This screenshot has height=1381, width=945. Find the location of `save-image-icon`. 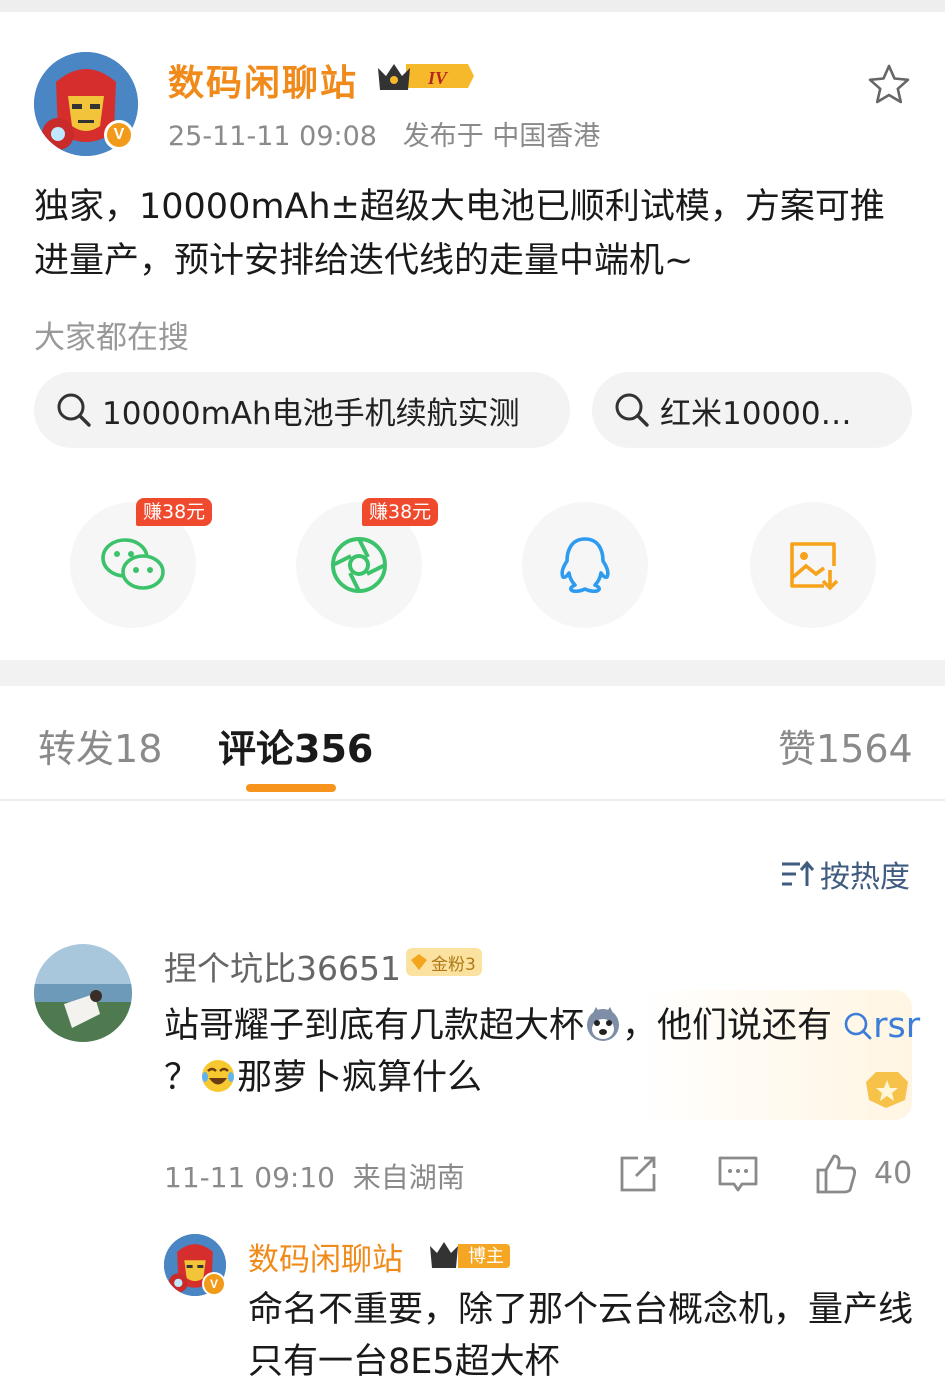

save-image-icon is located at coordinates (814, 566).